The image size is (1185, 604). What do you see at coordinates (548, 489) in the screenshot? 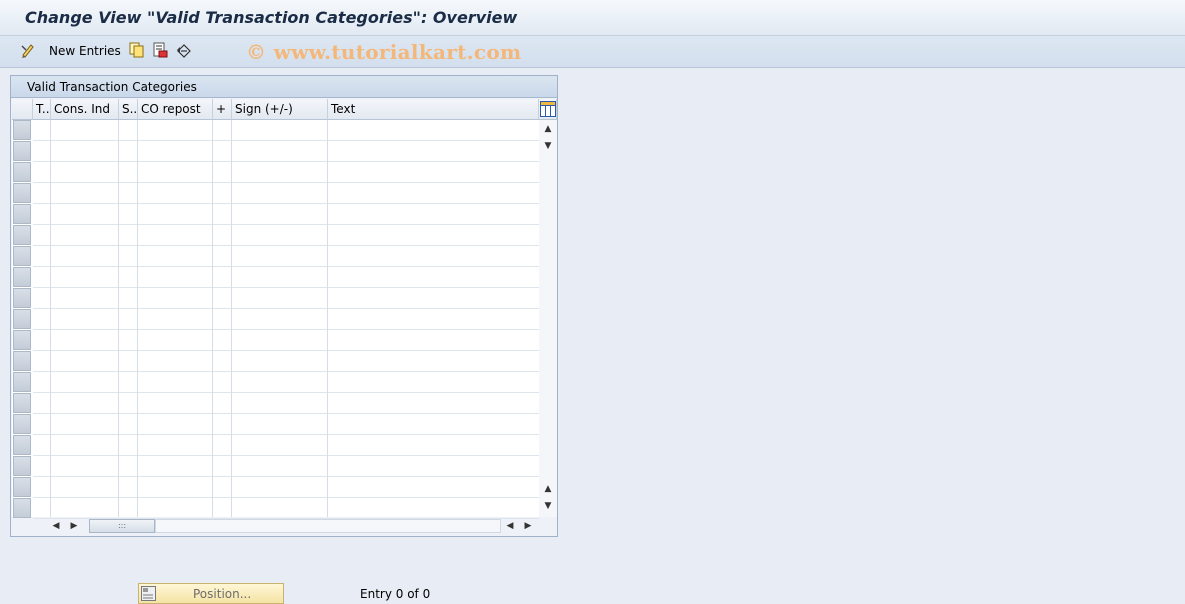
I see `scroll-up-icon: ▲` at bounding box center [548, 489].